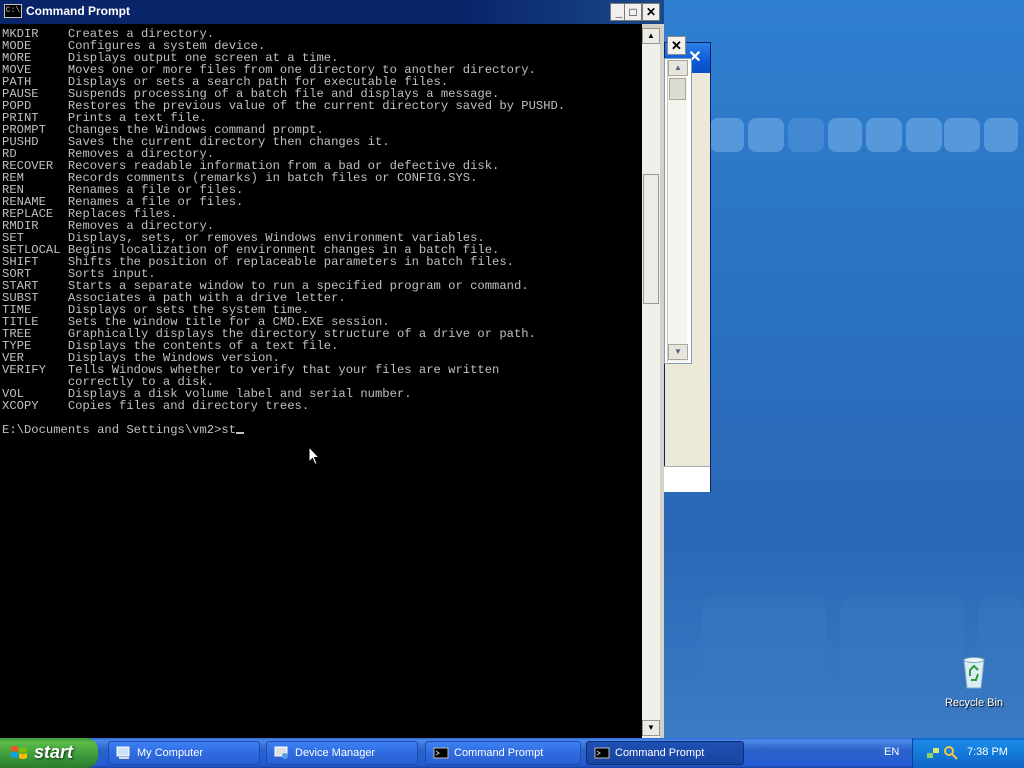 This screenshot has width=1024, height=768. I want to click on vertical-scrollbar: ▲ ▼, so click(651, 383).